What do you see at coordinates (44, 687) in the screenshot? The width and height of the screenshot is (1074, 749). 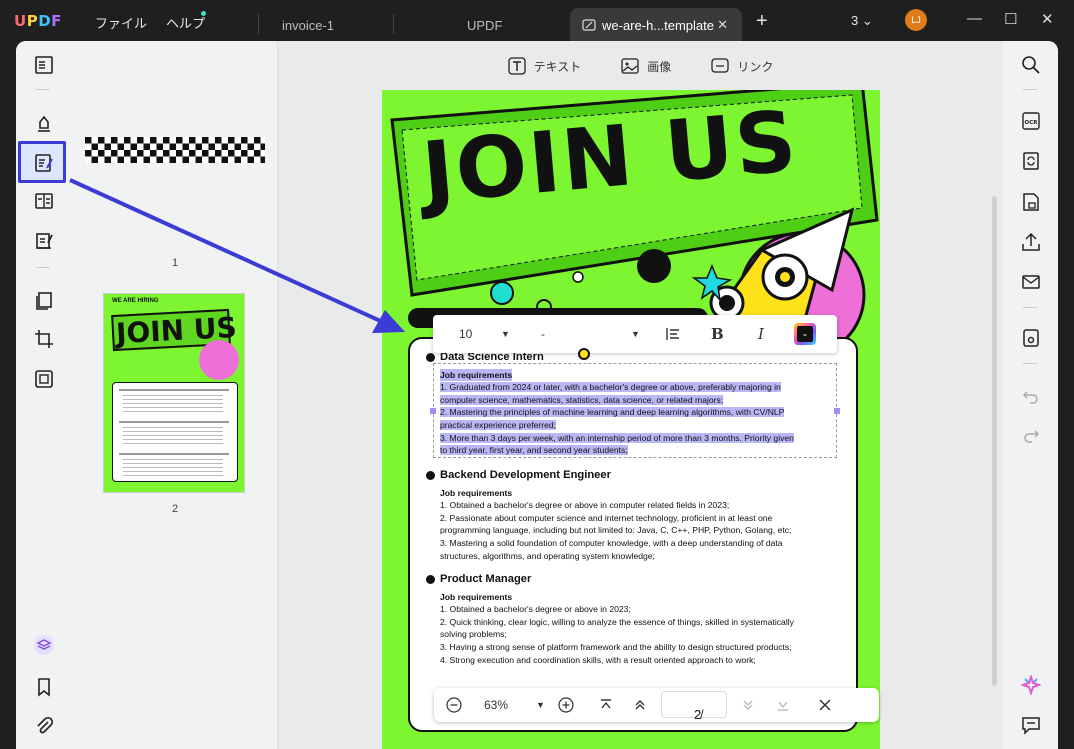 I see `bookmark-icon` at bounding box center [44, 687].